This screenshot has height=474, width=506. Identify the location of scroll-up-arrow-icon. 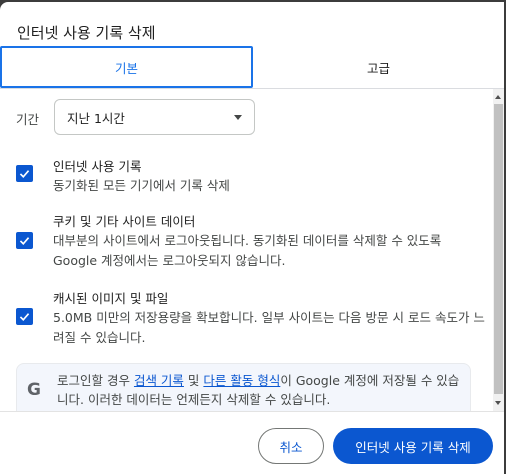
(498, 97).